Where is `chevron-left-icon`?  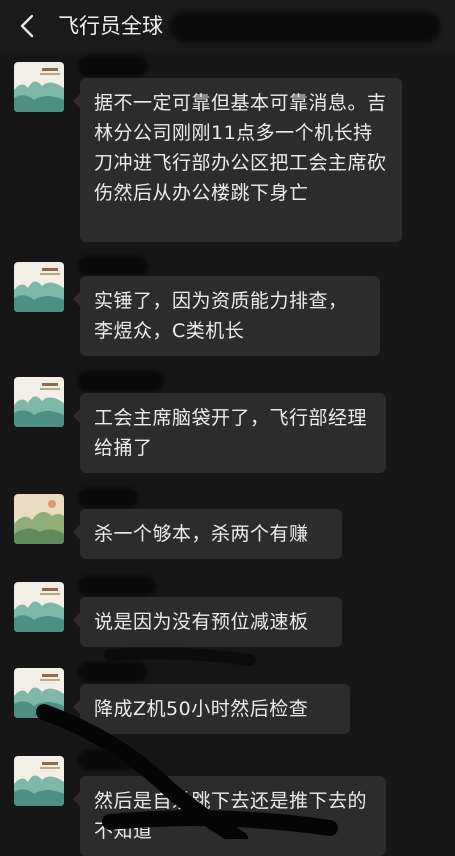 chevron-left-icon is located at coordinates (27, 26).